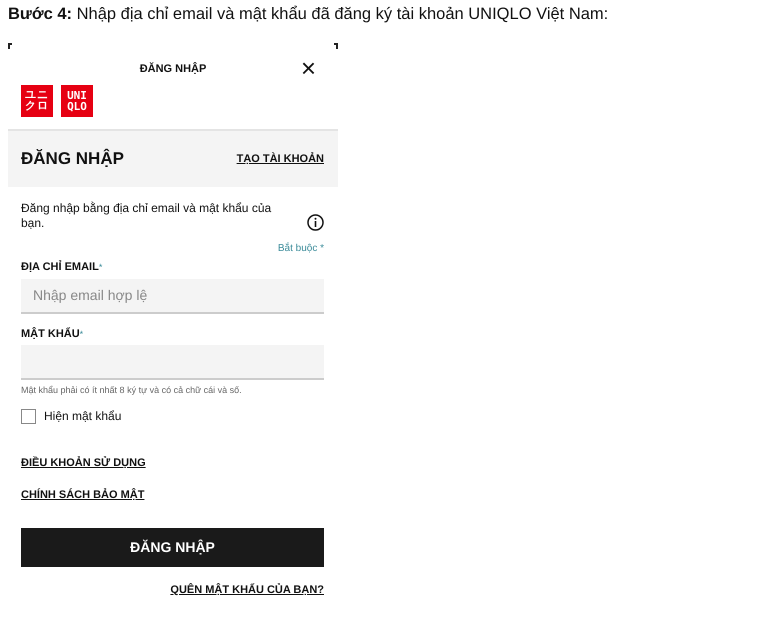 The width and height of the screenshot is (772, 624). I want to click on step-instruction: Bước 4: Nhập địa chỉ email và mật khẩu đã đăng ký tài khoản UNIQLO Việt Nam:, so click(308, 14).